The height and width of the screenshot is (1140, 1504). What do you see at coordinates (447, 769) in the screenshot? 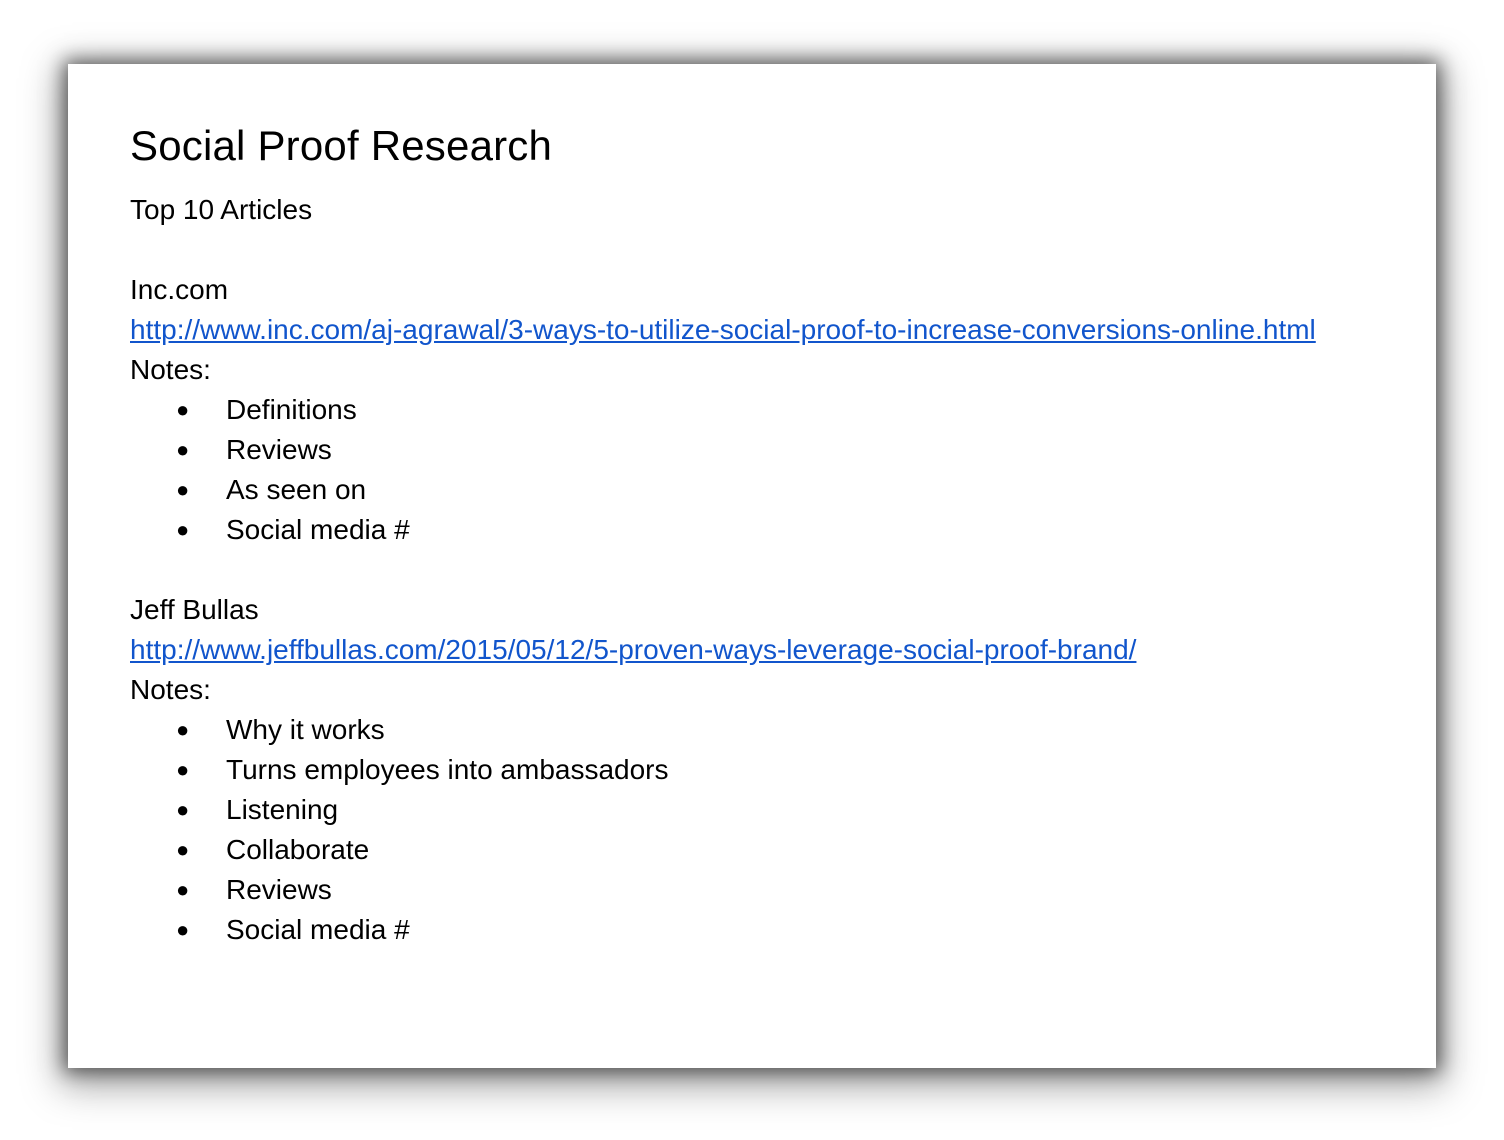
I see `list-item-text: Turns employees into ambassadors` at bounding box center [447, 769].